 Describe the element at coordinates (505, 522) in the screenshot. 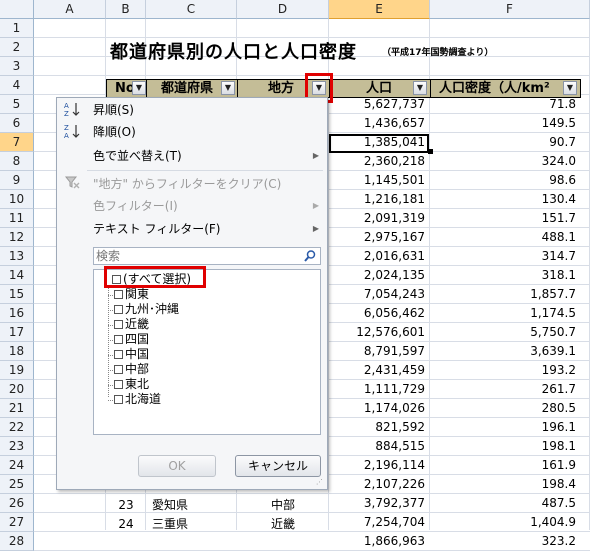

I see `cell-density: 1,404.9` at that location.